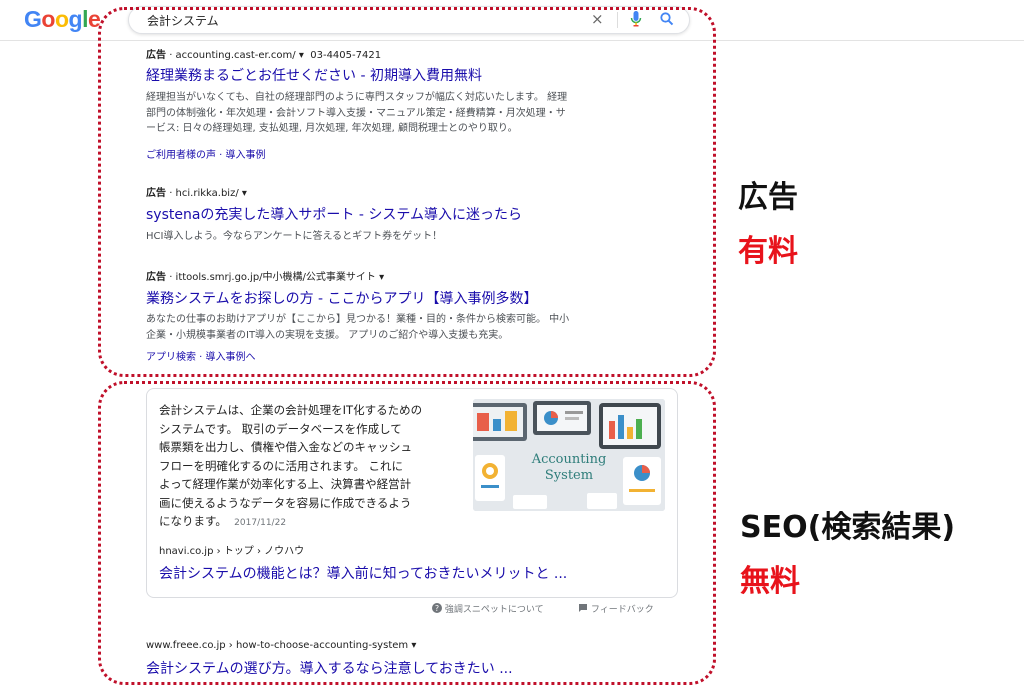 The height and width of the screenshot is (685, 1024). What do you see at coordinates (569, 459) in the screenshot?
I see `image-caption-line1: Accounting` at bounding box center [569, 459].